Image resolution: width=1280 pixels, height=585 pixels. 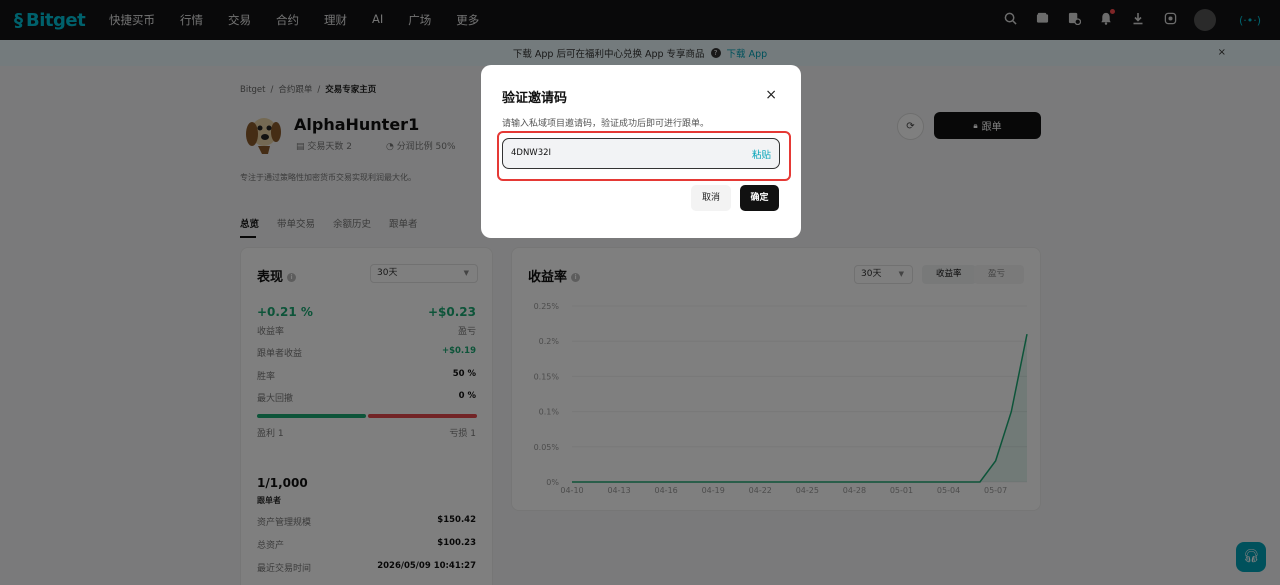 What do you see at coordinates (771, 95) in the screenshot?
I see `close-icon: ×` at bounding box center [771, 95].